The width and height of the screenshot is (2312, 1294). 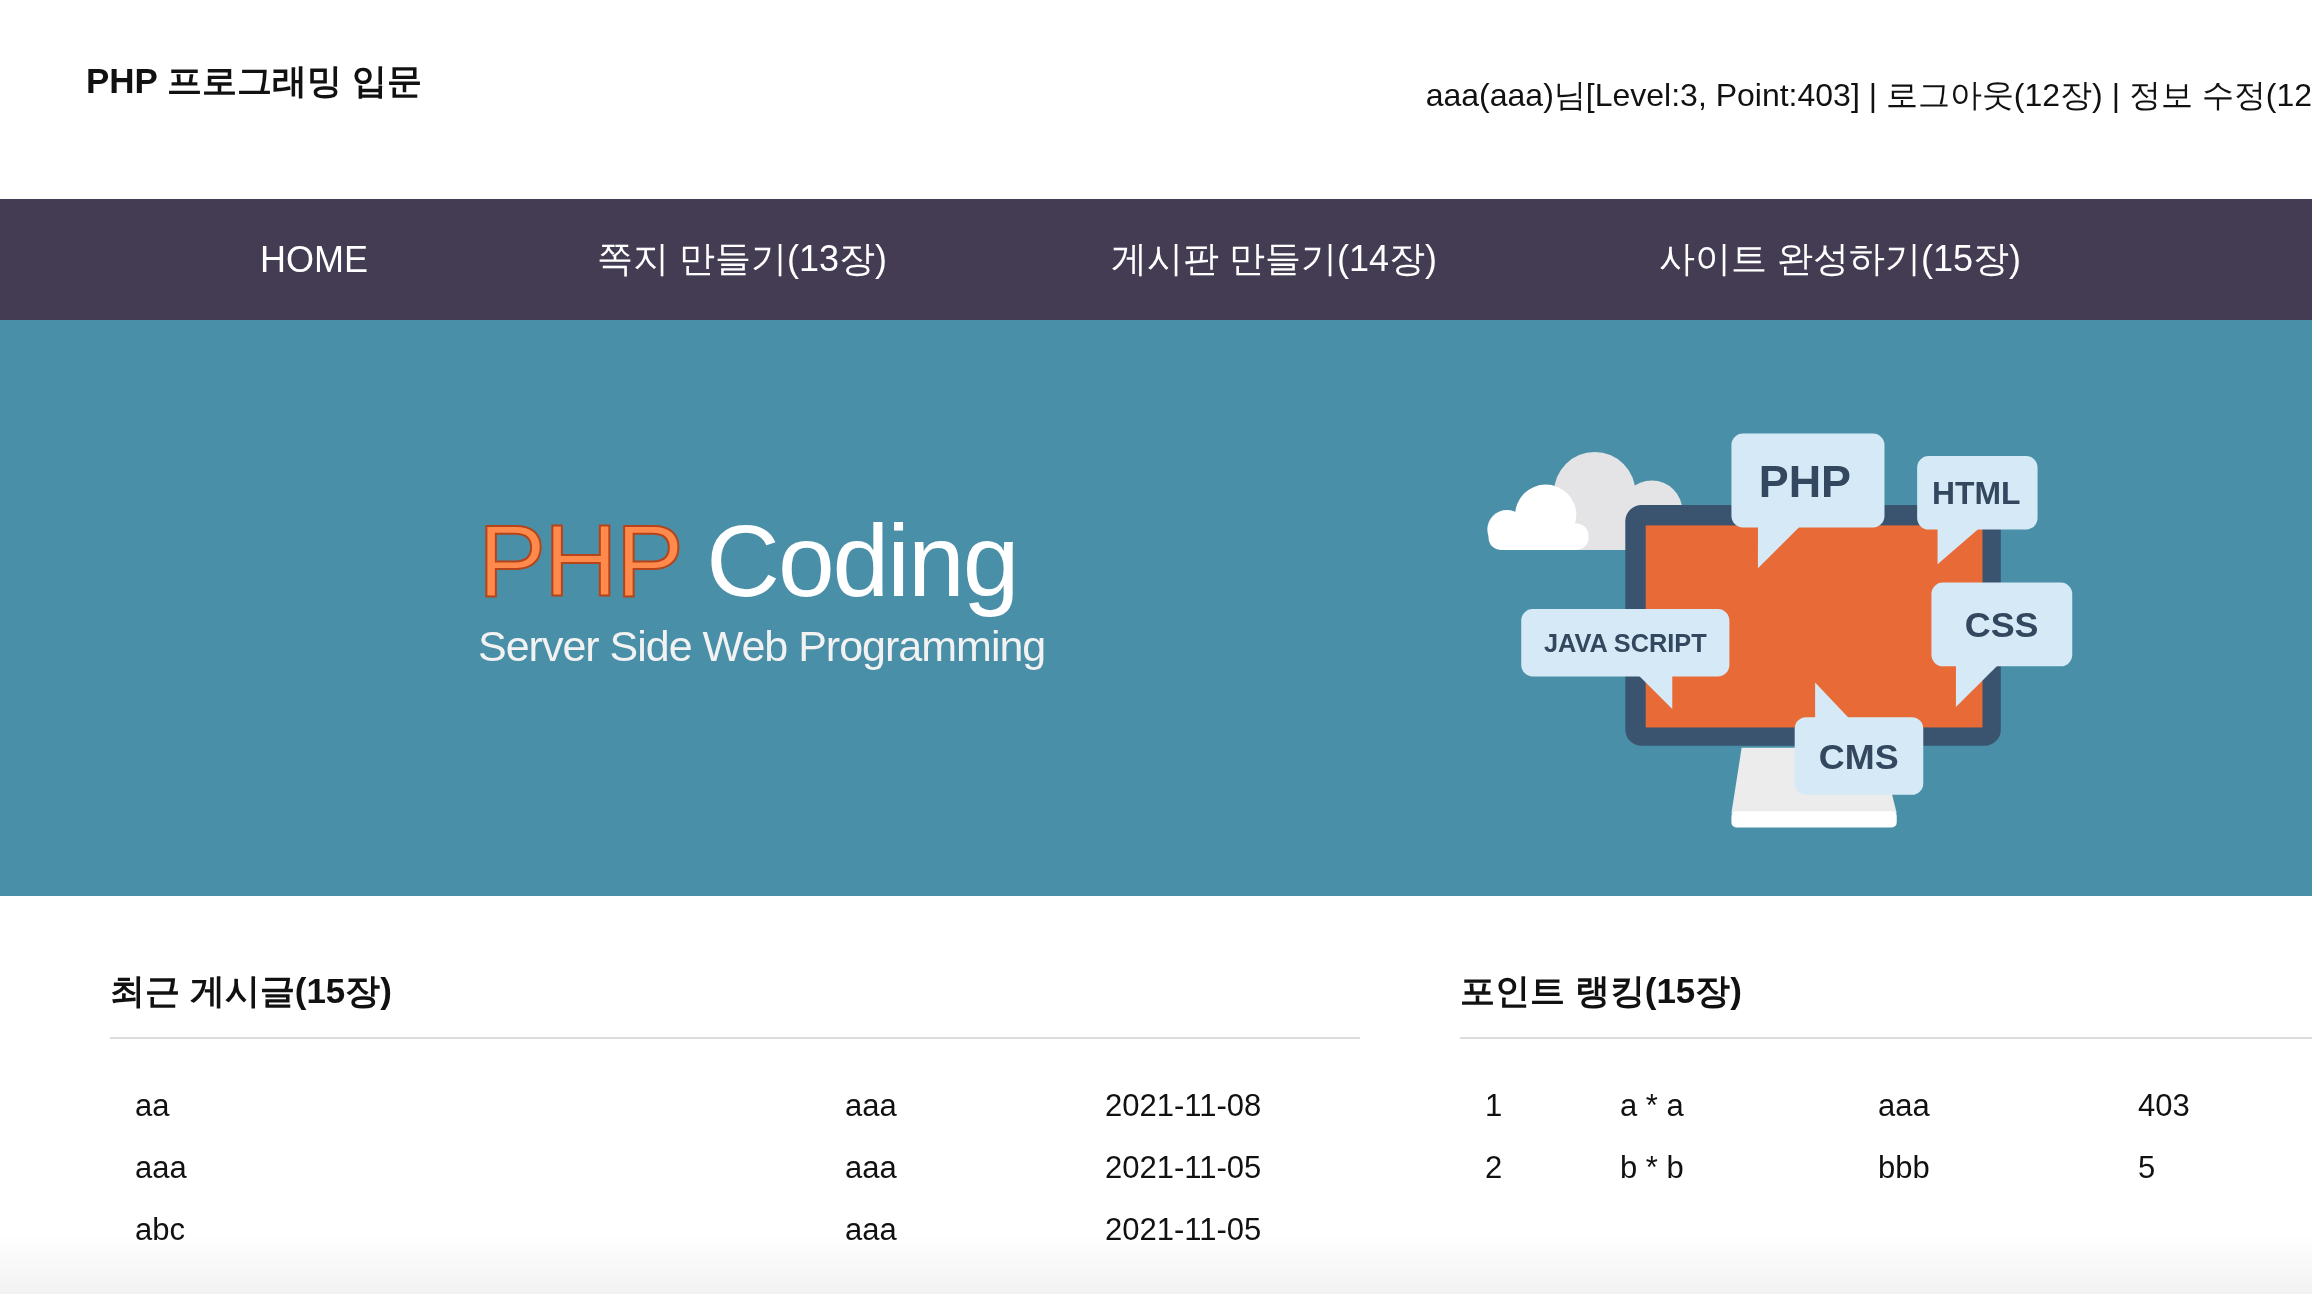 What do you see at coordinates (742, 259) in the screenshot?
I see `nav-link: 쪽지 만들기(13장)` at bounding box center [742, 259].